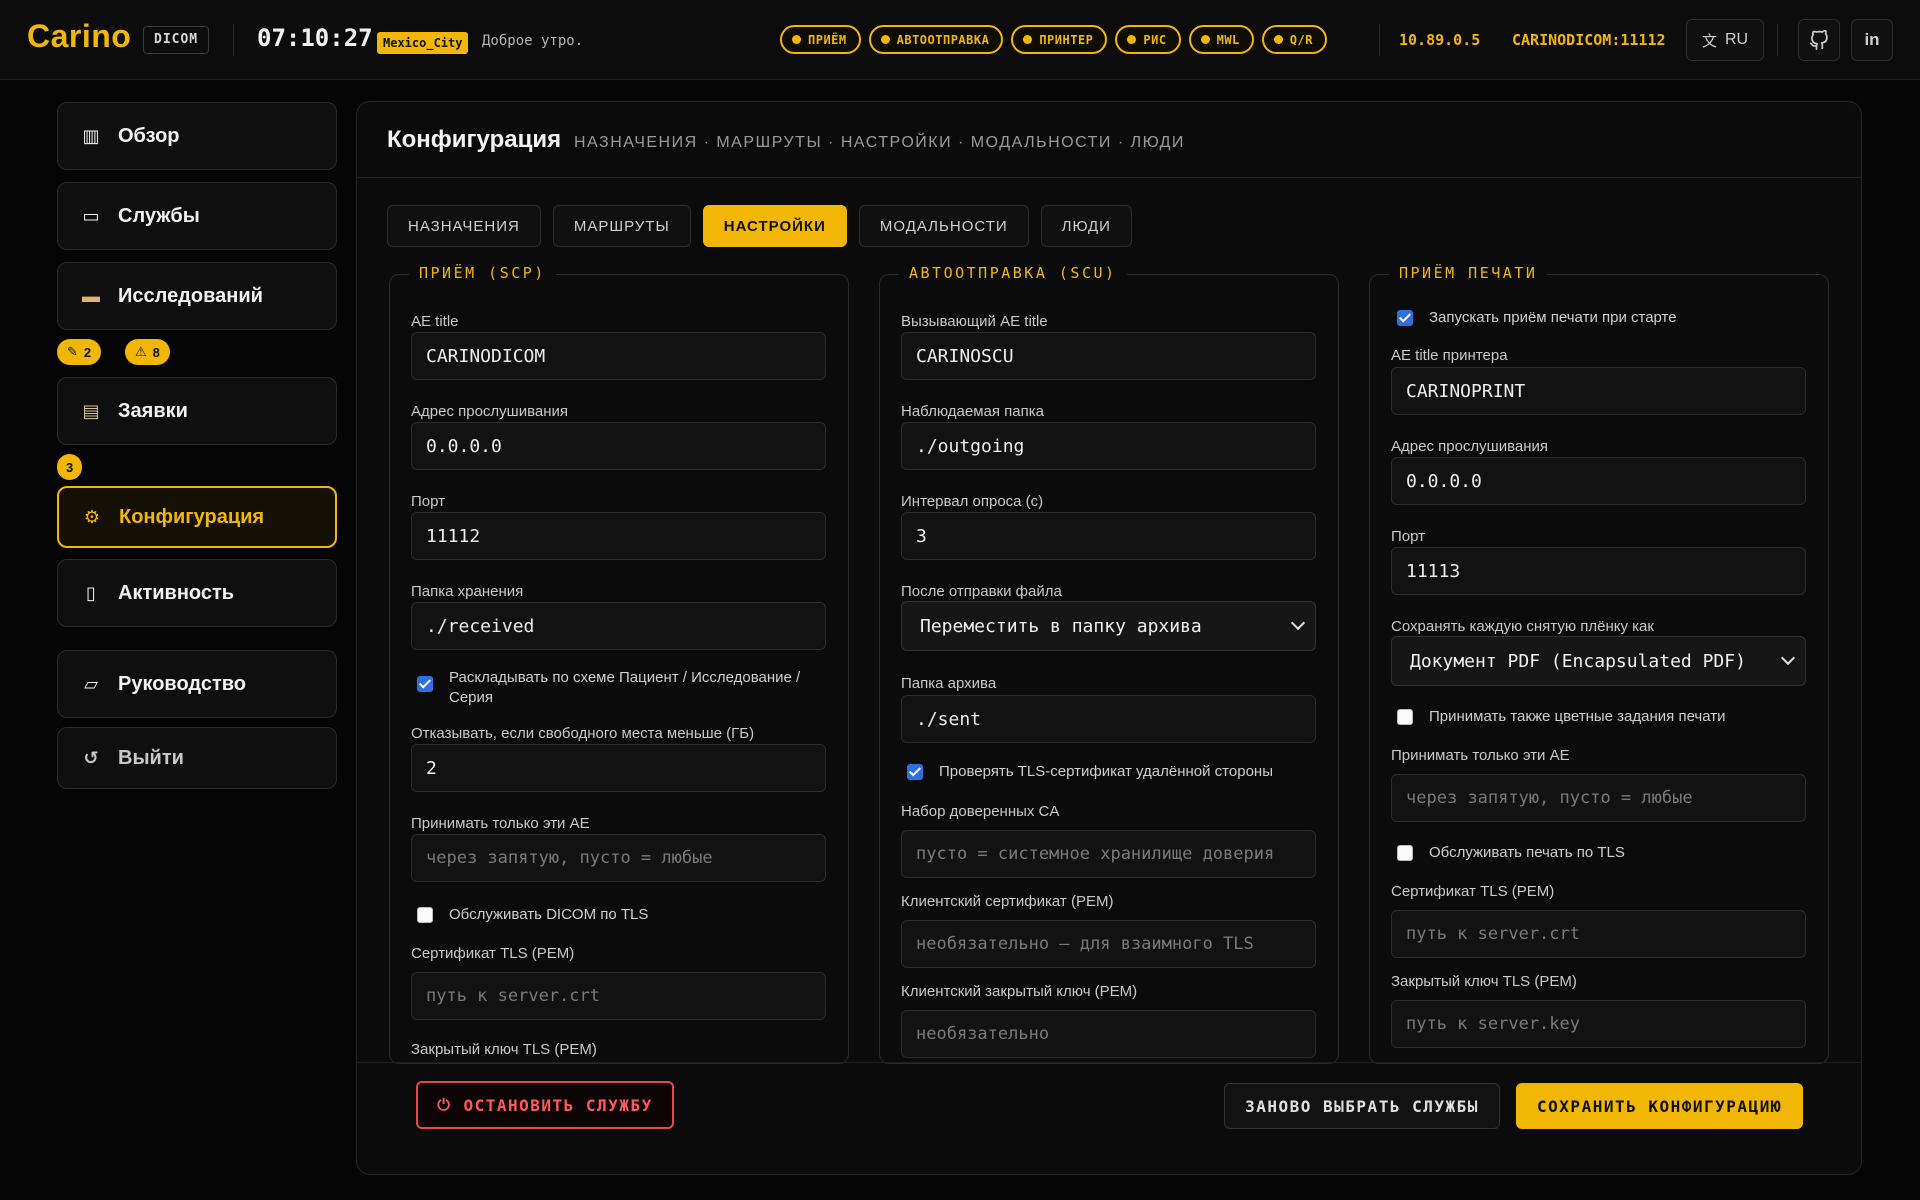 Image resolution: width=1920 pixels, height=1200 pixels. What do you see at coordinates (1470, 446) in the screenshot?
I see `print-addr-label: Адрес прослушивания` at bounding box center [1470, 446].